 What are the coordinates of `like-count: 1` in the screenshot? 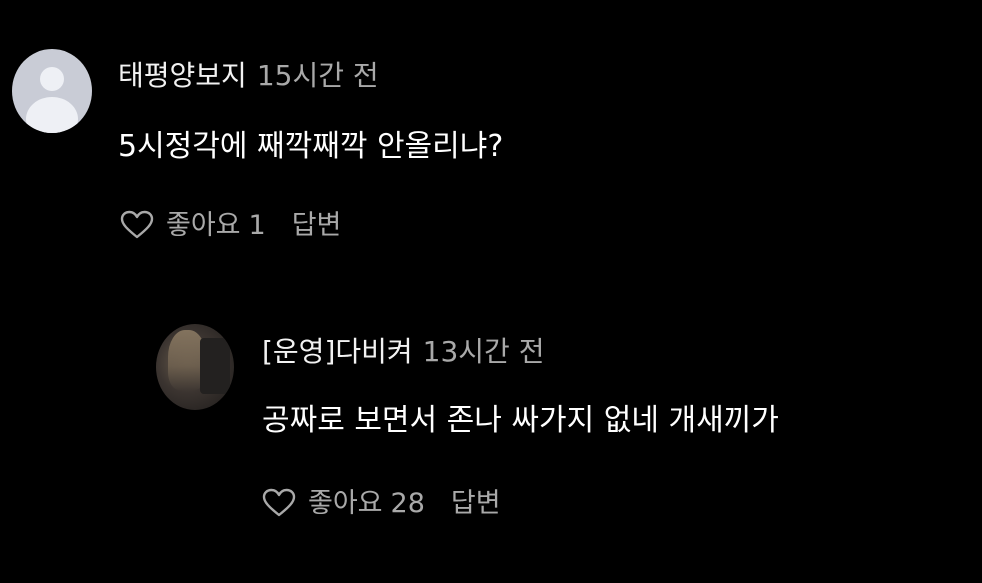 It's located at (257, 225).